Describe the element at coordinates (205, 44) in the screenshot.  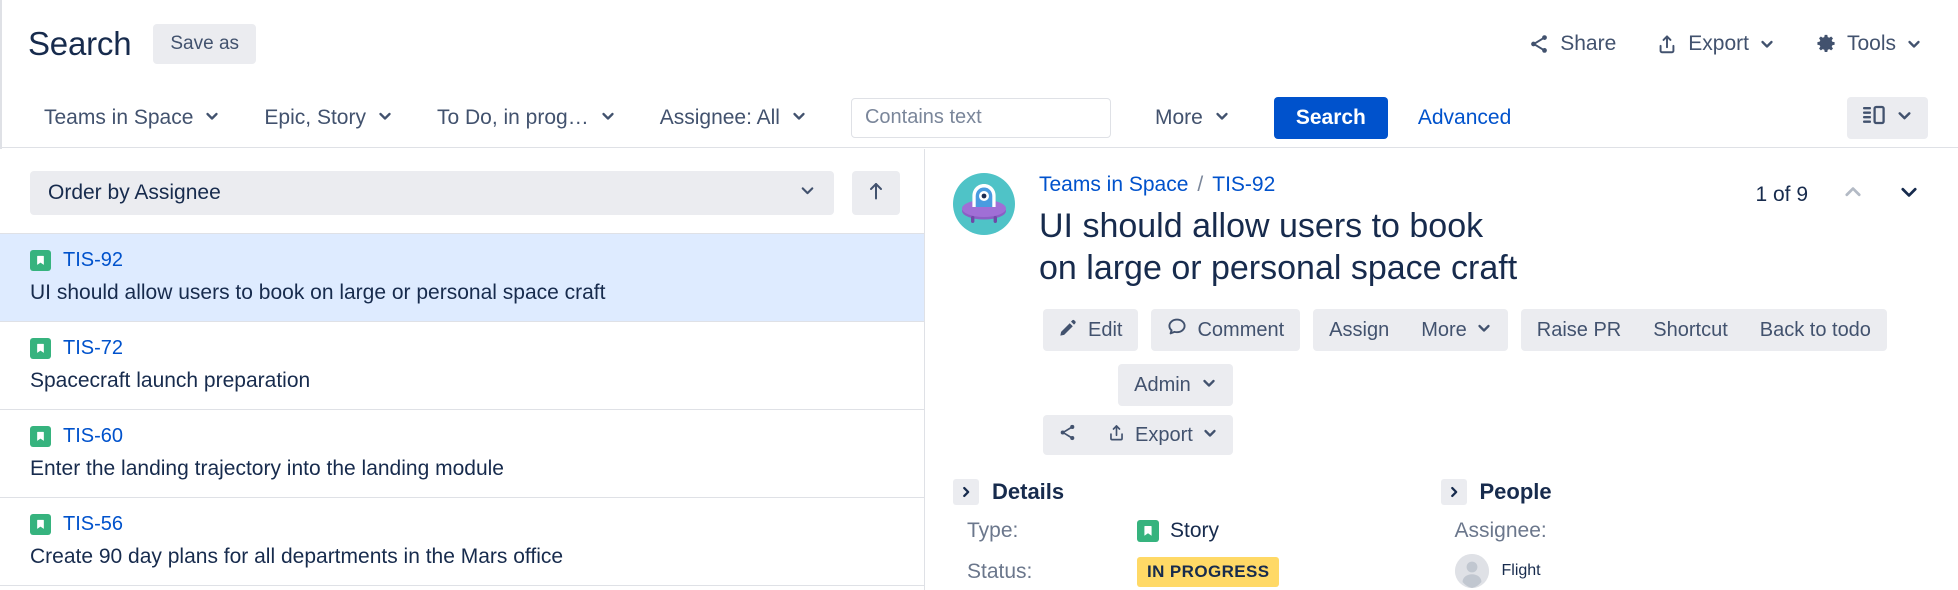
I see `save-as-button: Save as` at that location.